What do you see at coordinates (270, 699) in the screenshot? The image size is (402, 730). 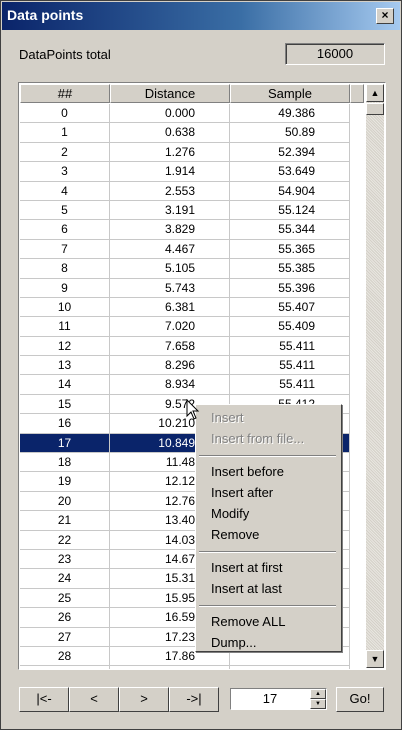 I see `index-input: 17` at bounding box center [270, 699].